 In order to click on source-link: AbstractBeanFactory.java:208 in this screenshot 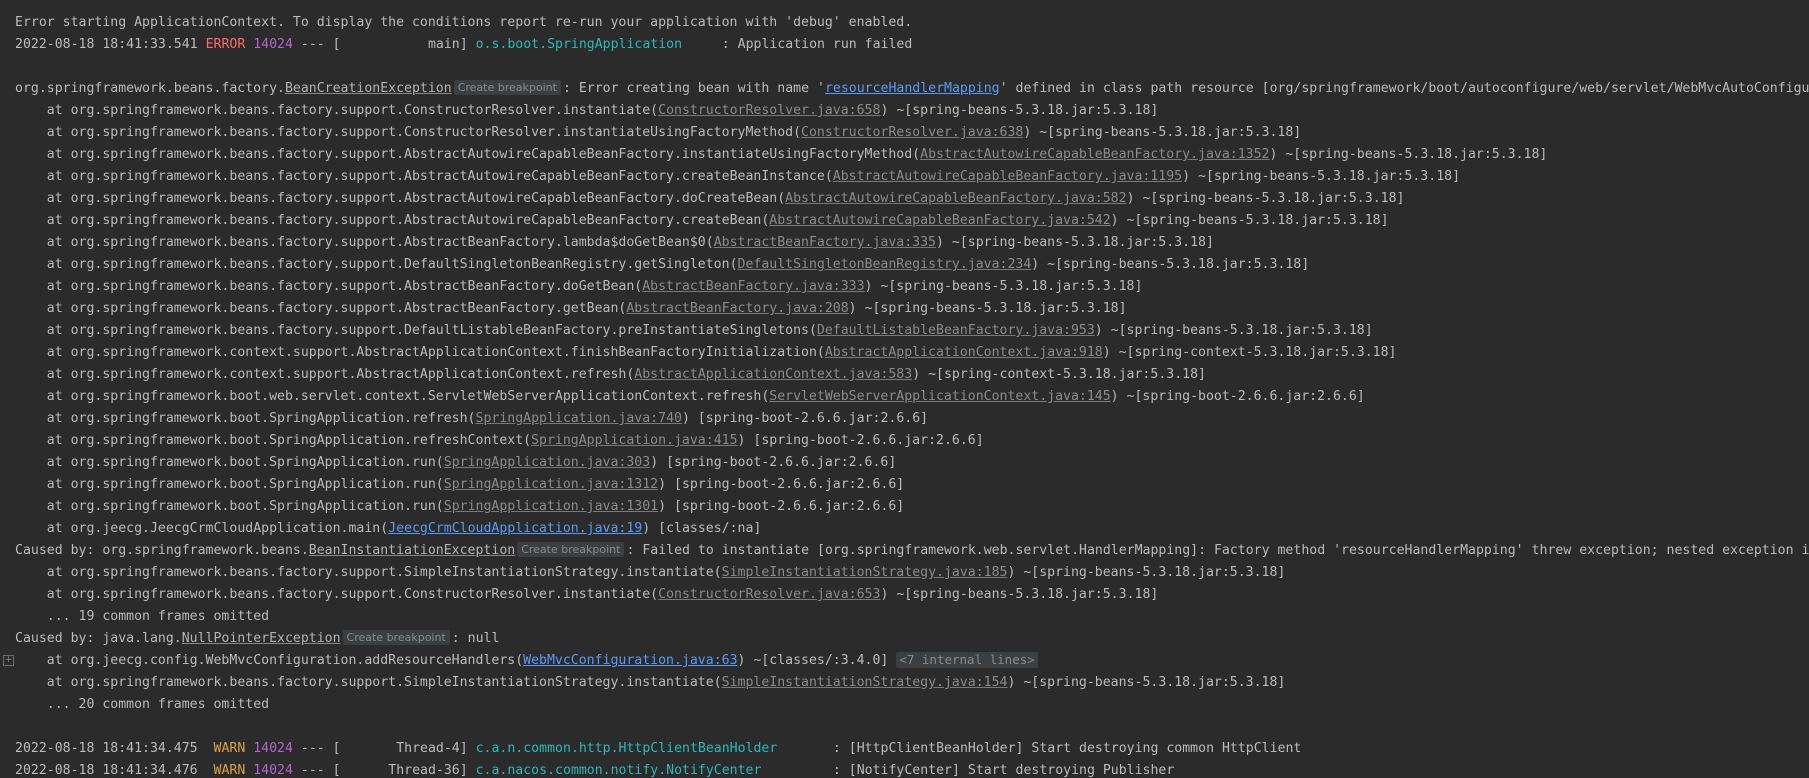, I will do `click(737, 308)`.